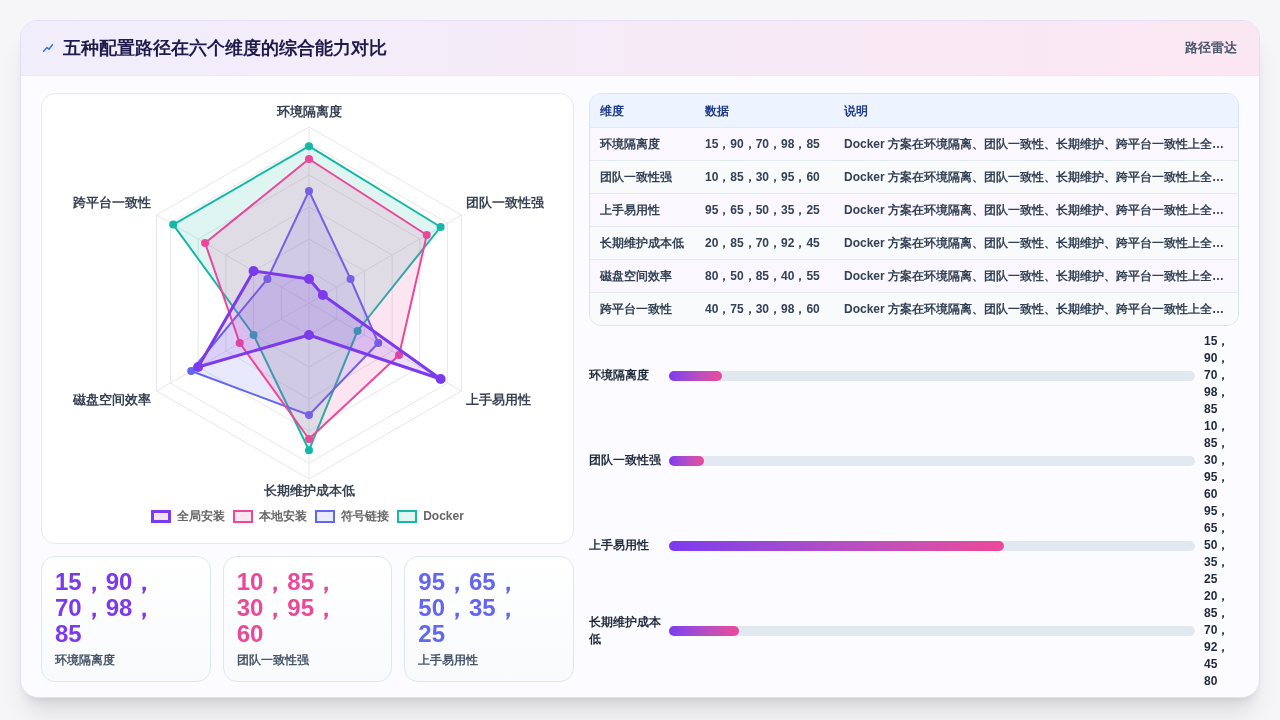 The image size is (1280, 720). I want to click on stat-label: 上手易用性, so click(449, 660).